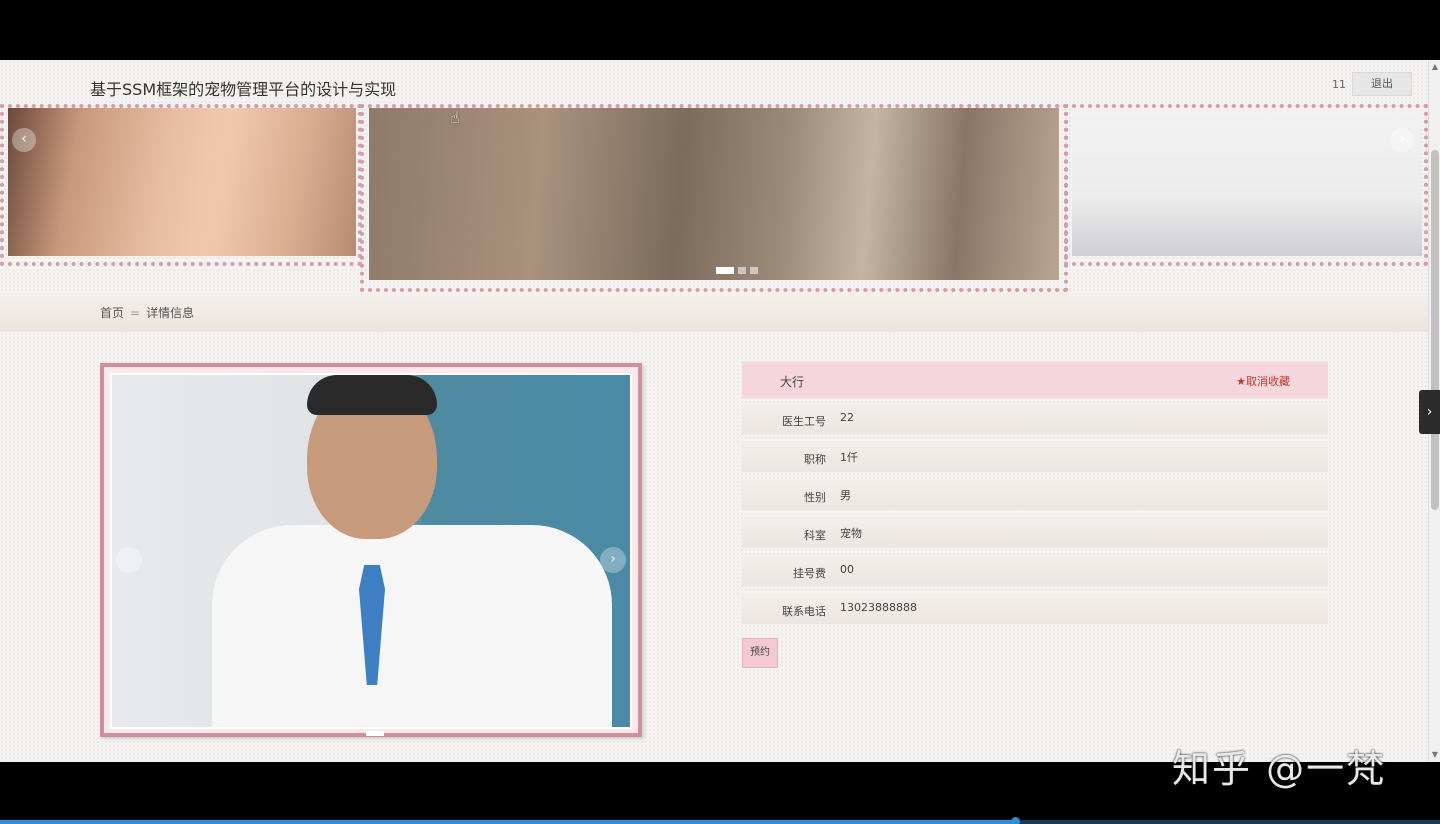 The width and height of the screenshot is (1440, 824). I want to click on field-label: 医生工号, so click(804, 421).